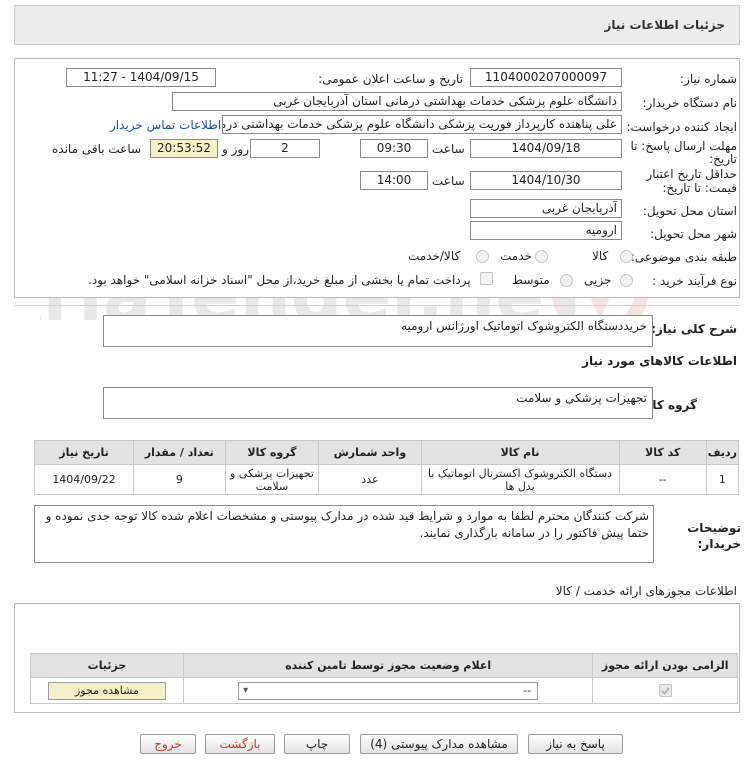 This screenshot has height=769, width=755. What do you see at coordinates (683, 257) in the screenshot?
I see `category-label: طبقه بندی موضوعی:` at bounding box center [683, 257].